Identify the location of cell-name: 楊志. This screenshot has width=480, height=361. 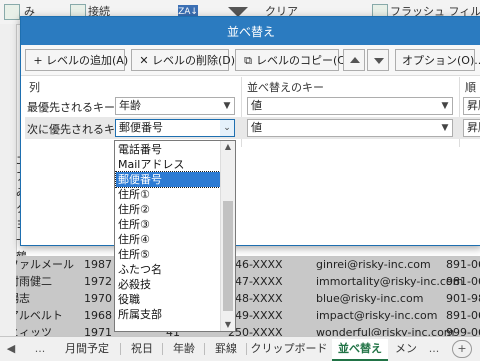
(23, 298).